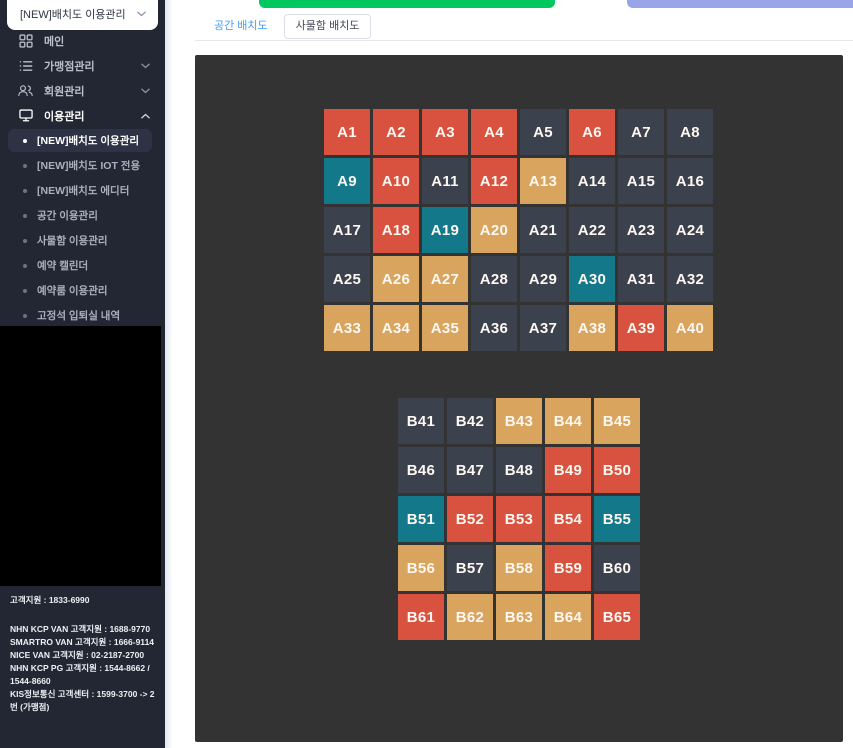 The height and width of the screenshot is (748, 853). What do you see at coordinates (25, 40) in the screenshot?
I see `dashboard-icon` at bounding box center [25, 40].